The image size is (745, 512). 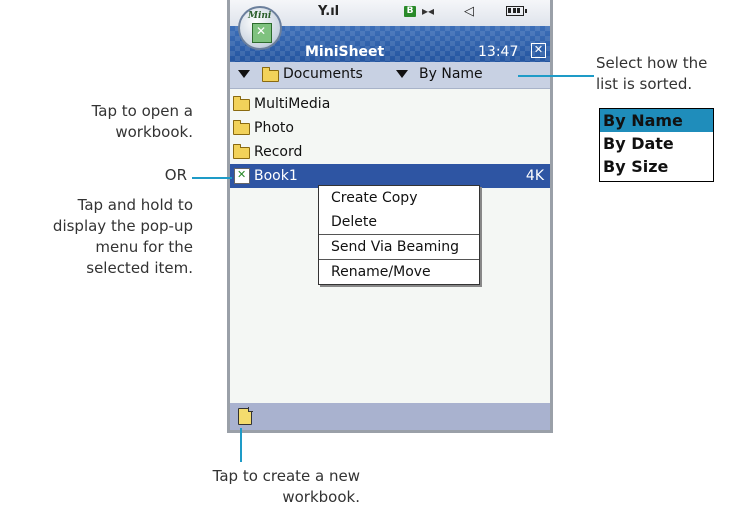 What do you see at coordinates (428, 11) in the screenshot?
I see `infrared-icon: ▸◂` at bounding box center [428, 11].